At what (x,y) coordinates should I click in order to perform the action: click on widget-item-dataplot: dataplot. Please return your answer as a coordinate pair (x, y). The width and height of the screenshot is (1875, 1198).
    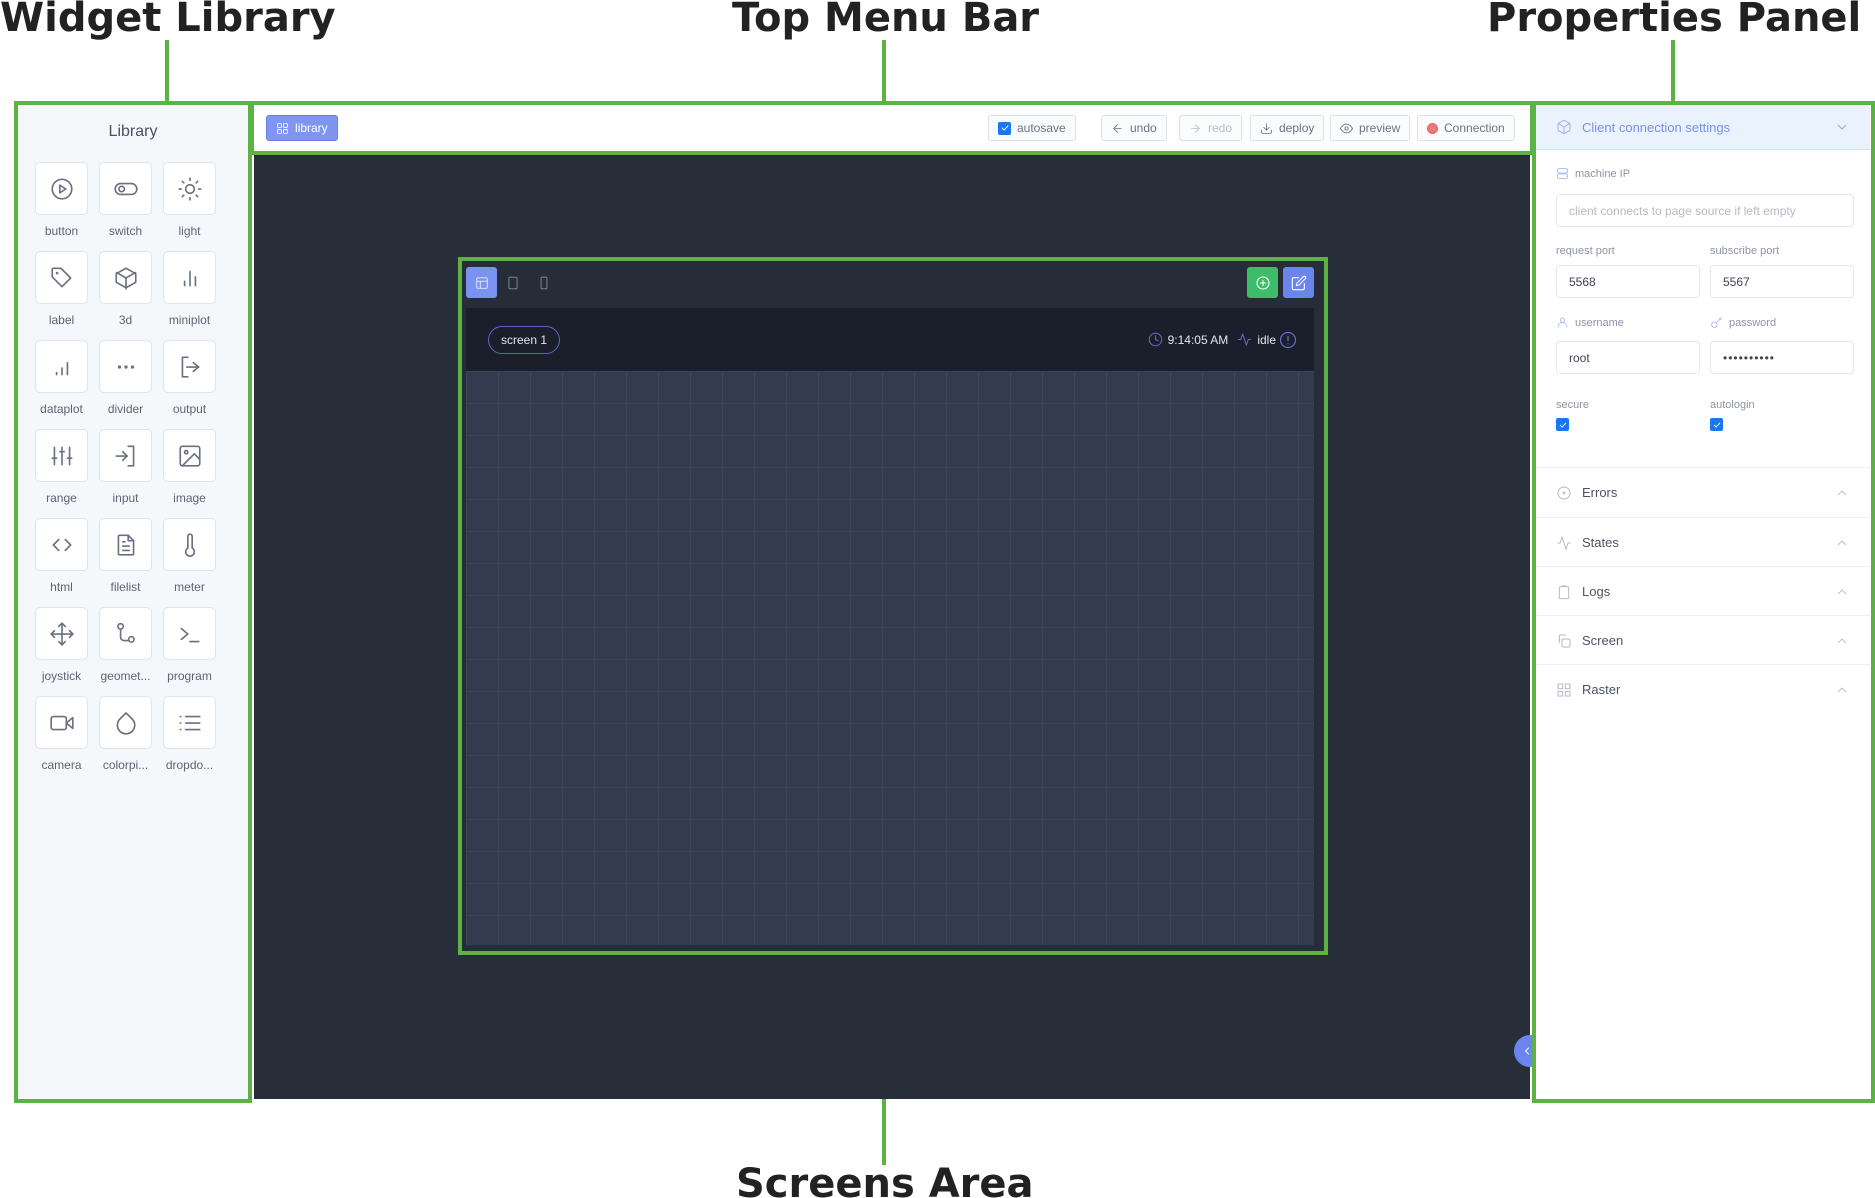
    Looking at the image, I should click on (61, 384).